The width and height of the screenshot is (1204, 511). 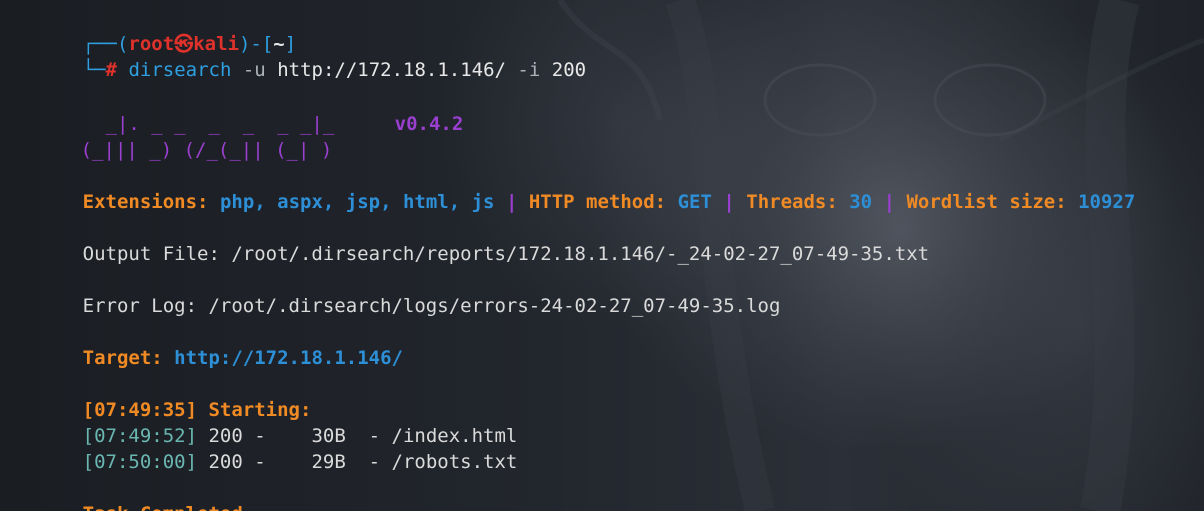 I want to click on result-time: [07:50:00], so click(x=140, y=462).